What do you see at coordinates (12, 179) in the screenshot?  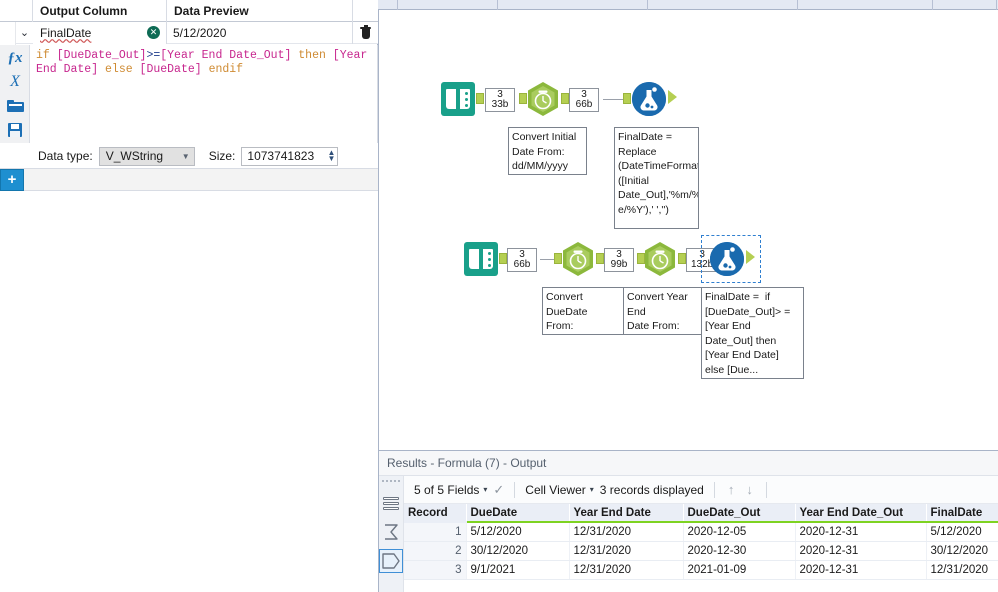 I see `add-column-button: +` at bounding box center [12, 179].